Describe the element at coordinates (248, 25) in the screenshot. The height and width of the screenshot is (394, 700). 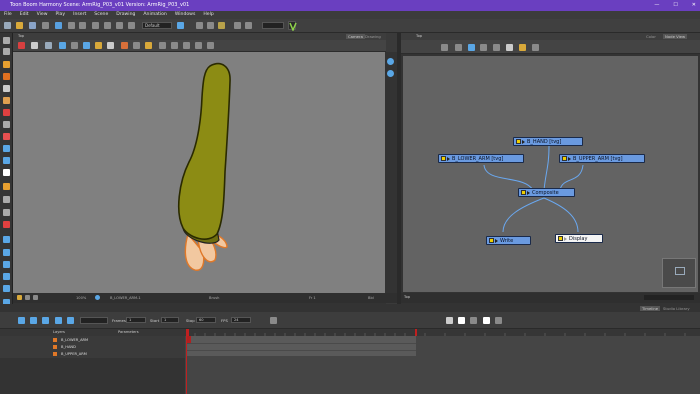
I see `turn-table-icon` at that location.